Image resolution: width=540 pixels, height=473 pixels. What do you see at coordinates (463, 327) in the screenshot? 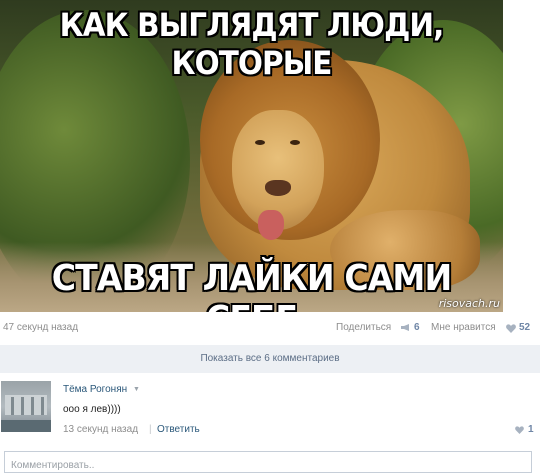
I see `like-button: Мне нравится` at bounding box center [463, 327].